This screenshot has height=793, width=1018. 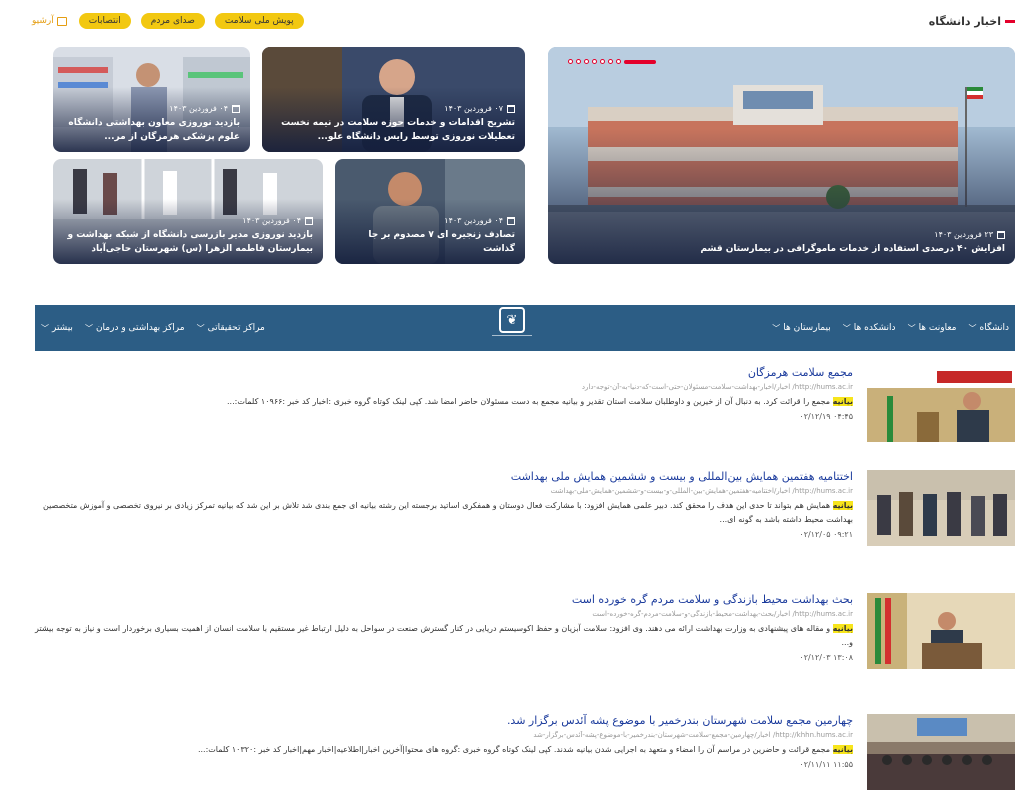 I want to click on university-logo: ❦, so click(x=512, y=328).